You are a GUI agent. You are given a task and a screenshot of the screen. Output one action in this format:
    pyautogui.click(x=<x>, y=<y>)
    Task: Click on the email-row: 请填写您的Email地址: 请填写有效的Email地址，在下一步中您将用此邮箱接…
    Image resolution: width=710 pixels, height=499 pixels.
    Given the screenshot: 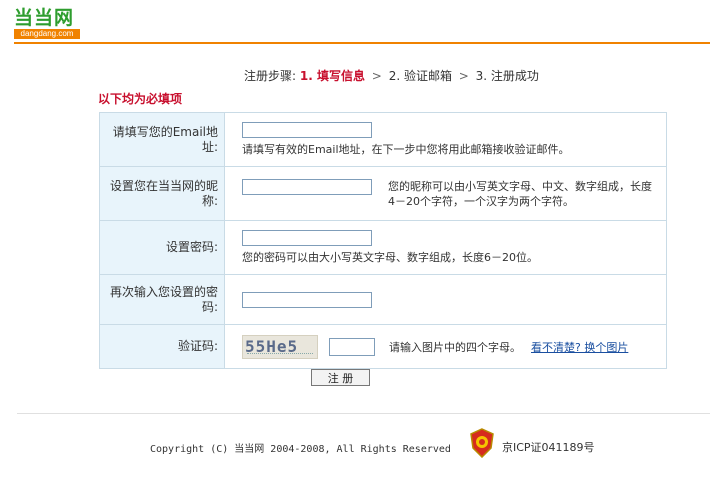 What is the action you would take?
    pyautogui.click(x=383, y=139)
    